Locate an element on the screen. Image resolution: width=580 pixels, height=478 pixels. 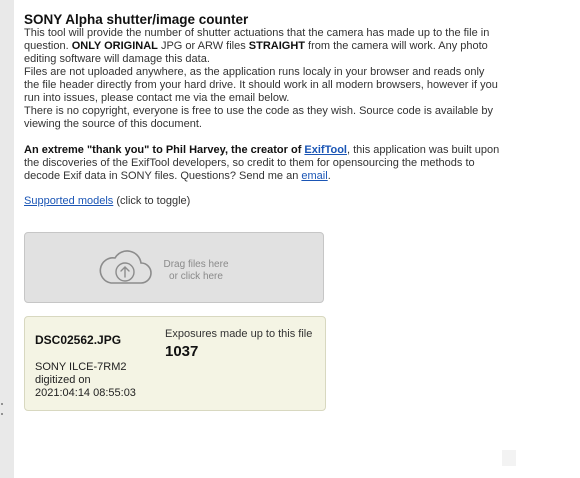
edge-decoration is located at coordinates (2, 409).